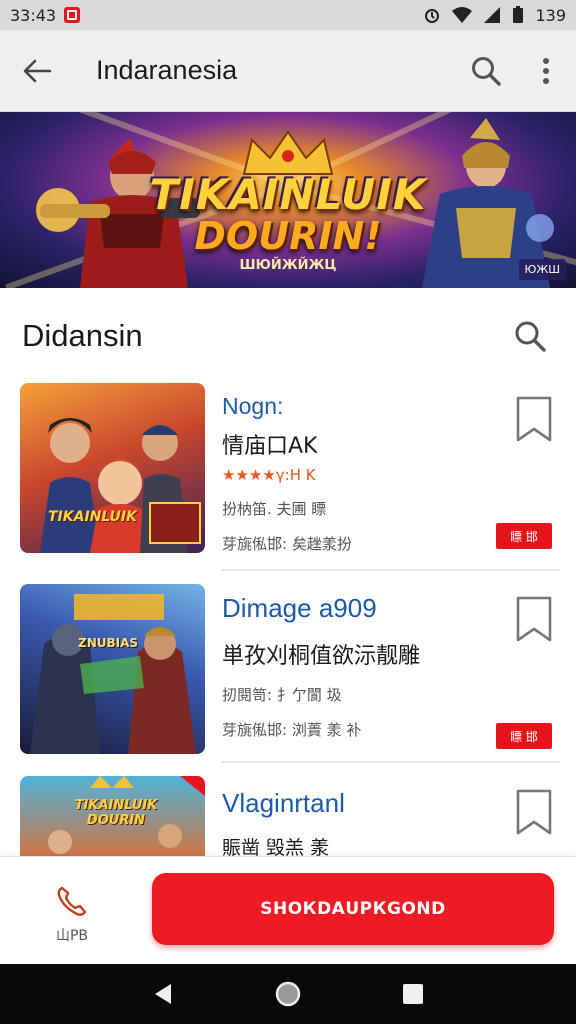 The height and width of the screenshot is (1024, 576). I want to click on call-button: 山ΡΒ, so click(72, 915).